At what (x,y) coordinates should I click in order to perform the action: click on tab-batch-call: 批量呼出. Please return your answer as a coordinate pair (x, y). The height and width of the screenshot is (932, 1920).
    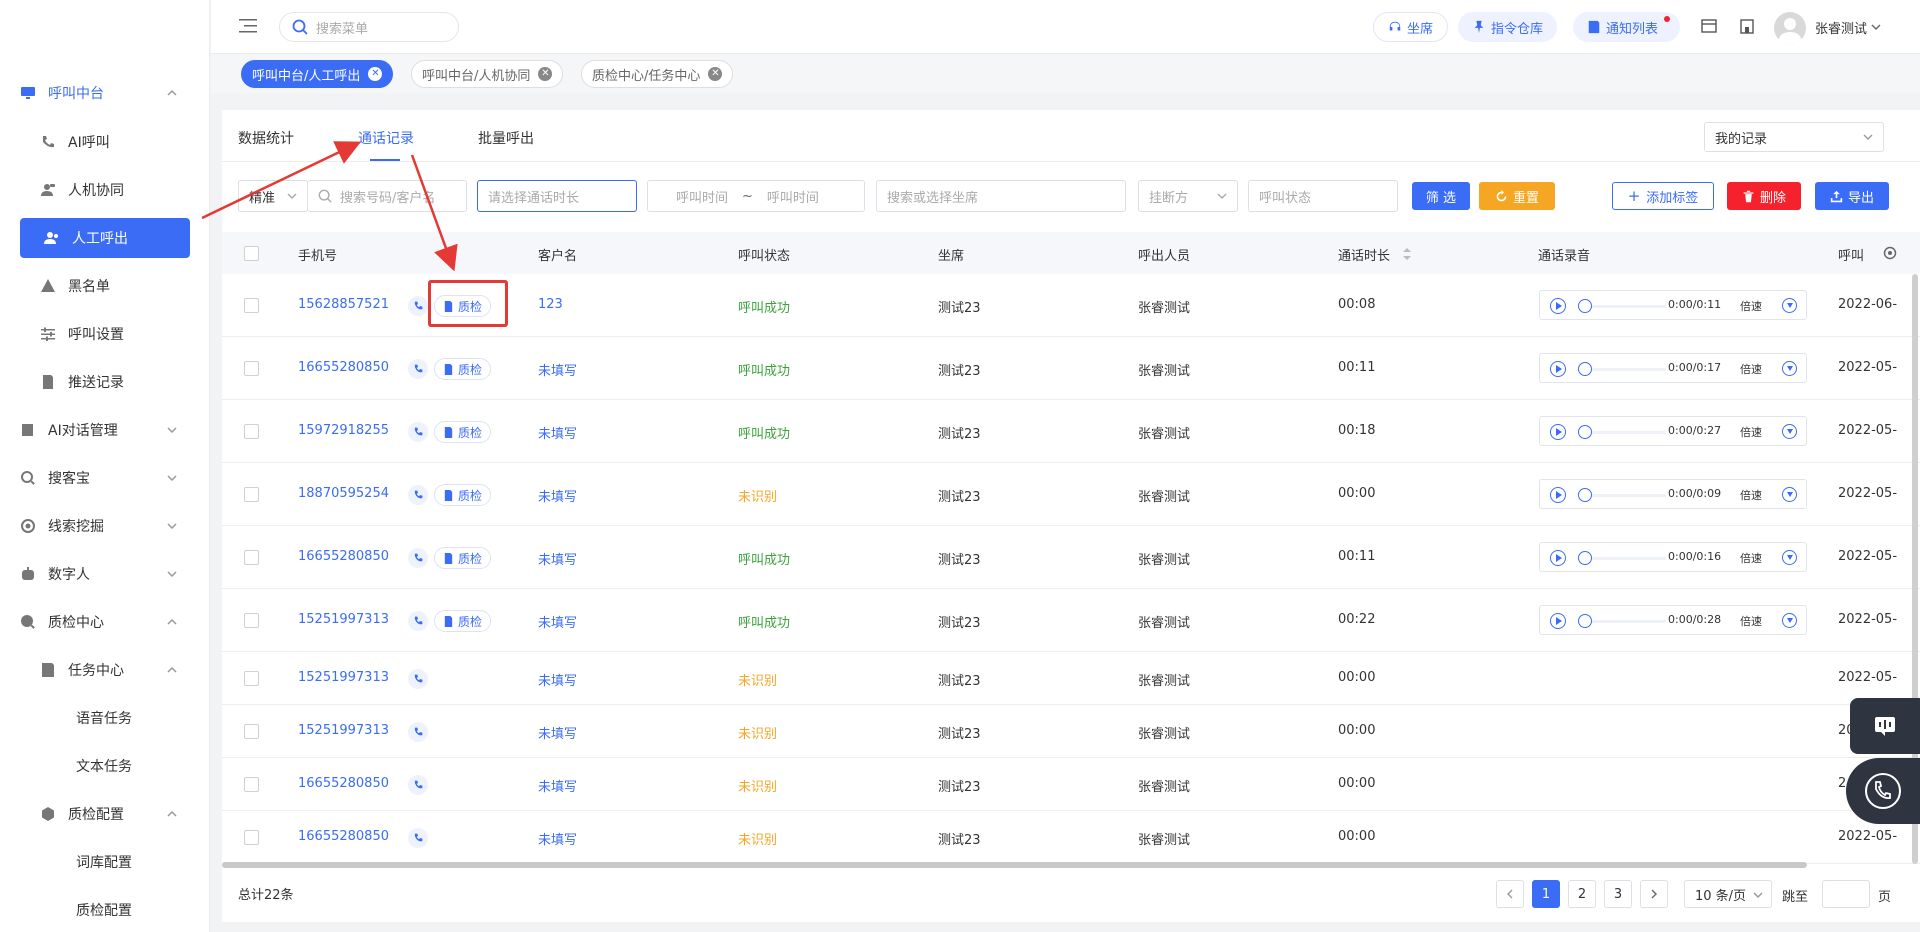
    Looking at the image, I should click on (506, 138).